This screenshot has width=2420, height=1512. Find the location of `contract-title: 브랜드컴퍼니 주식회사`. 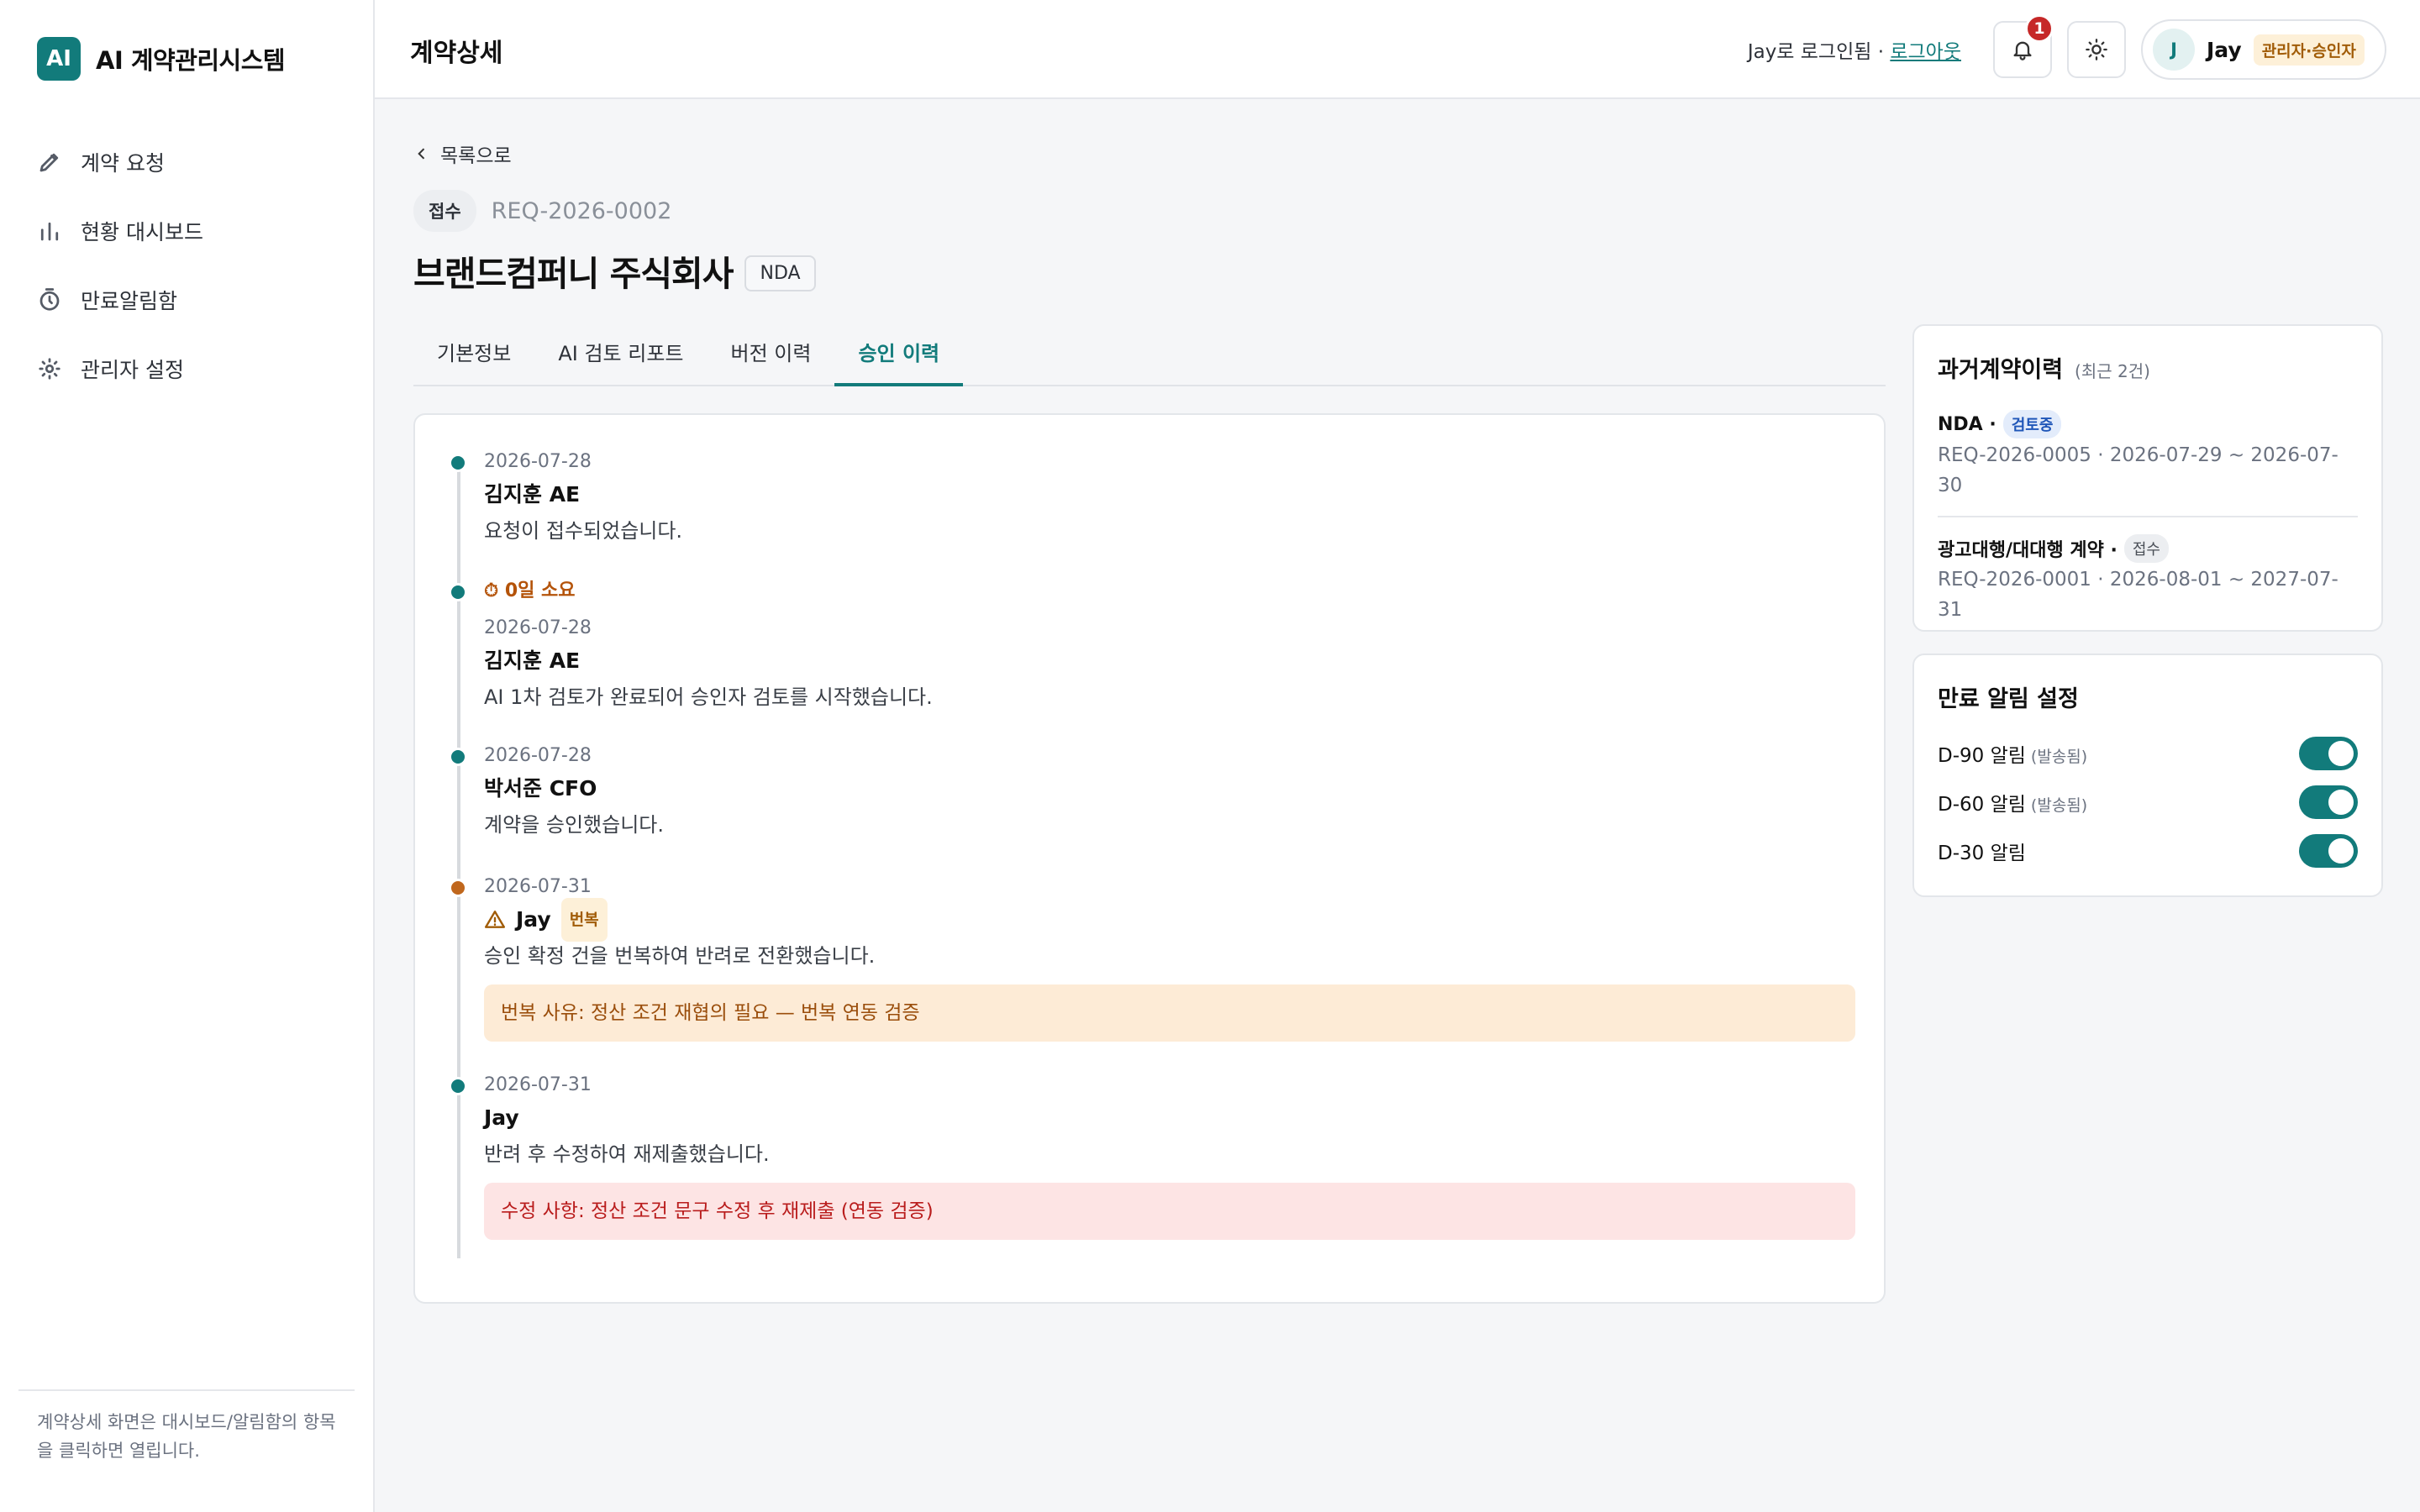

contract-title: 브랜드컴퍼니 주식회사 is located at coordinates (573, 274).